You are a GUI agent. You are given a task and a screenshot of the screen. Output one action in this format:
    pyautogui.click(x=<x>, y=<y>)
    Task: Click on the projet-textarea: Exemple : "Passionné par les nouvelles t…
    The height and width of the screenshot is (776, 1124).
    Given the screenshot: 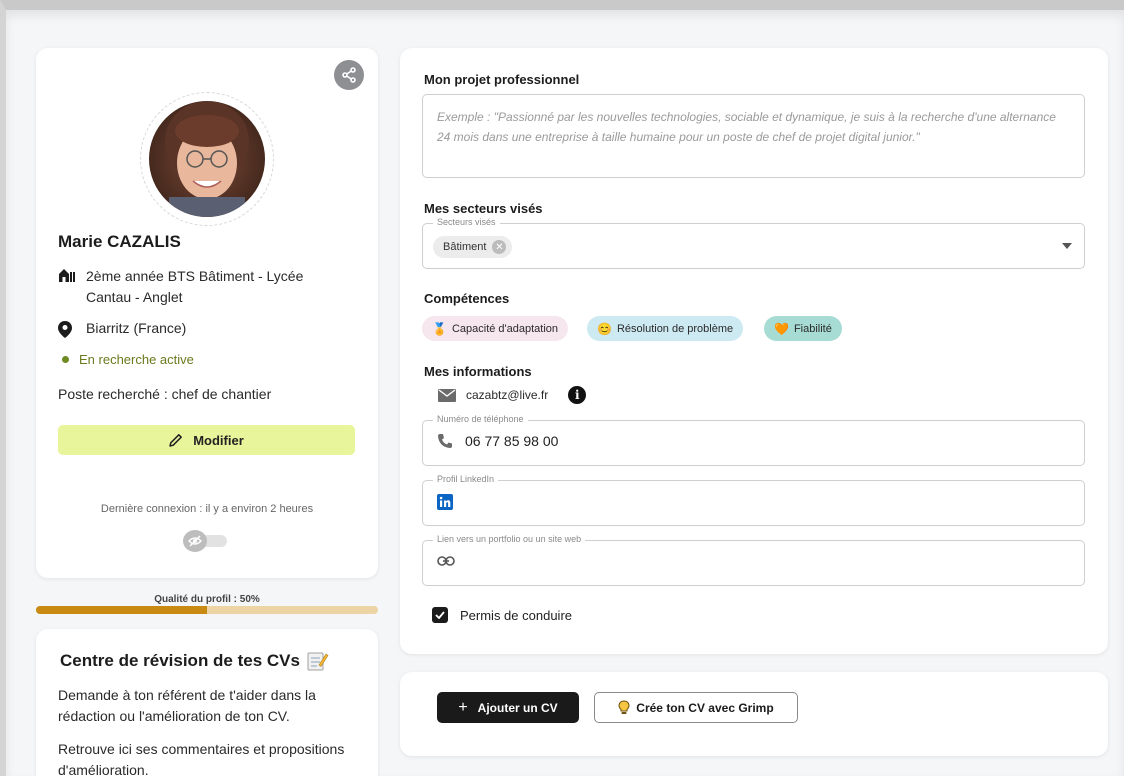 What is the action you would take?
    pyautogui.click(x=753, y=136)
    